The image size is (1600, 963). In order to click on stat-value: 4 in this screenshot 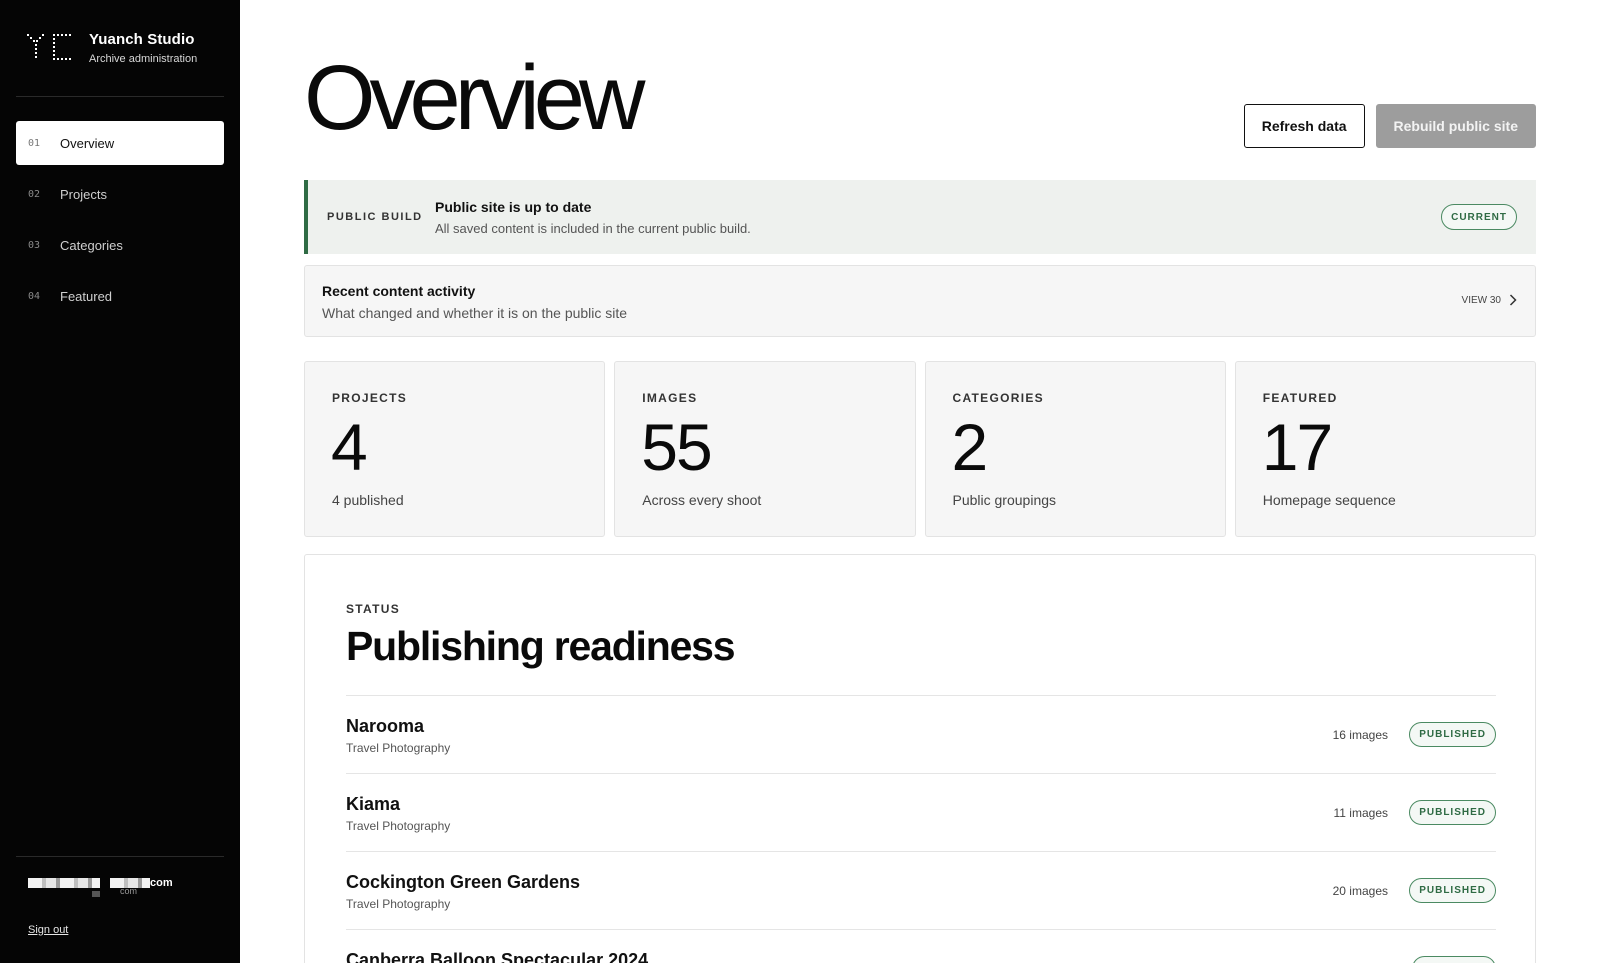, I will do `click(349, 447)`.